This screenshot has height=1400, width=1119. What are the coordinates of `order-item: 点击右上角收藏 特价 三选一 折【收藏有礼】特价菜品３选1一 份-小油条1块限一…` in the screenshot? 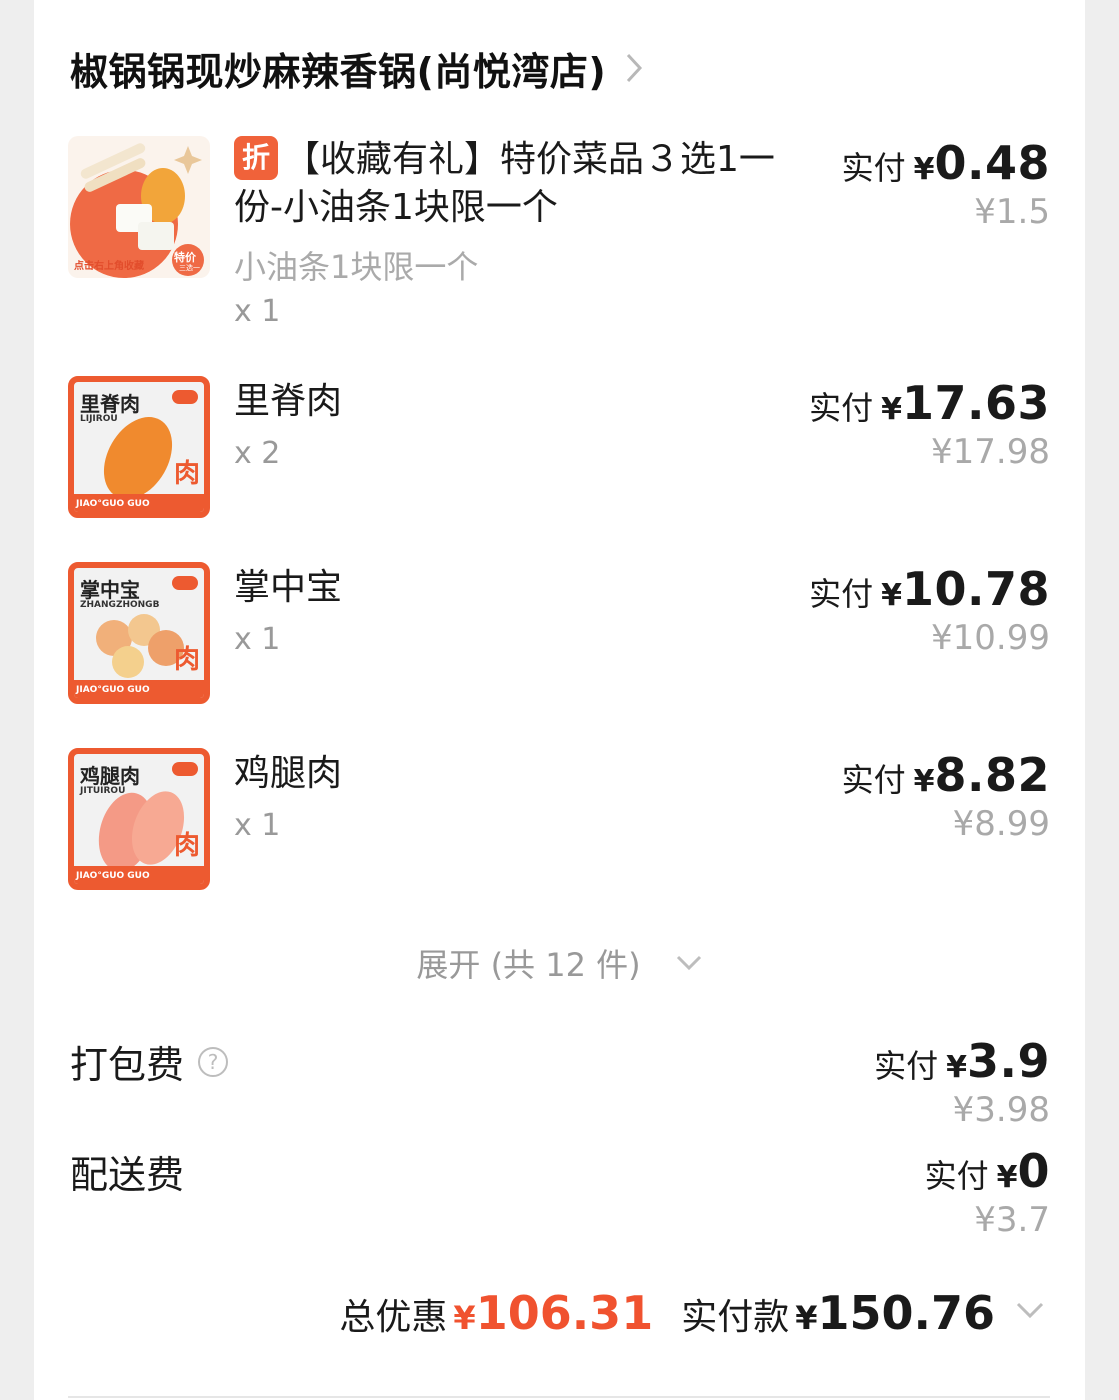 It's located at (559, 236).